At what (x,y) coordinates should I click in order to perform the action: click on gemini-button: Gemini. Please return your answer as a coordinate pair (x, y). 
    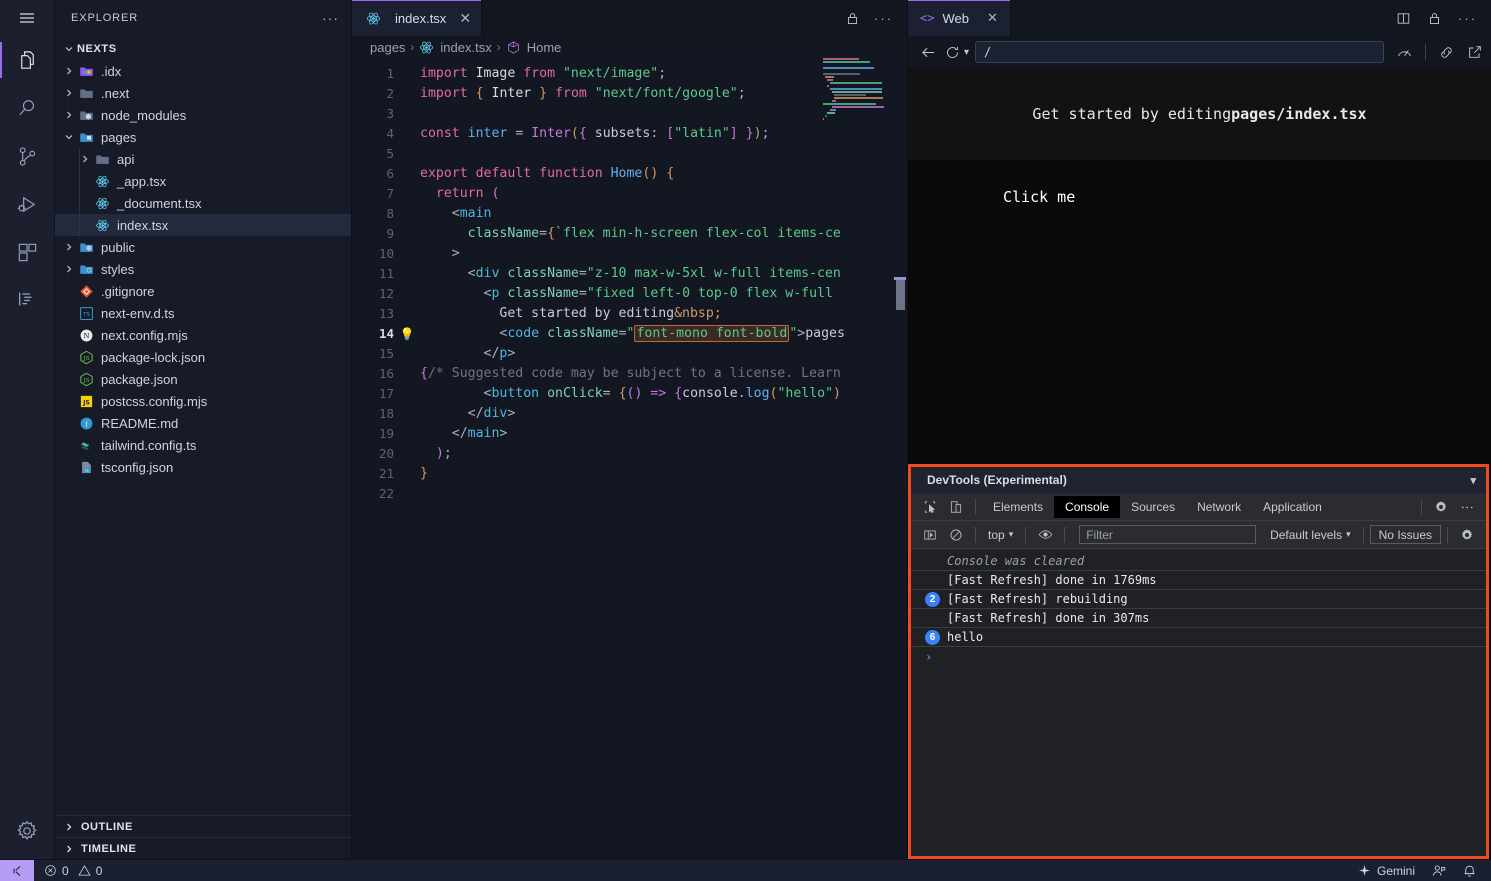
    Looking at the image, I should click on (1386, 871).